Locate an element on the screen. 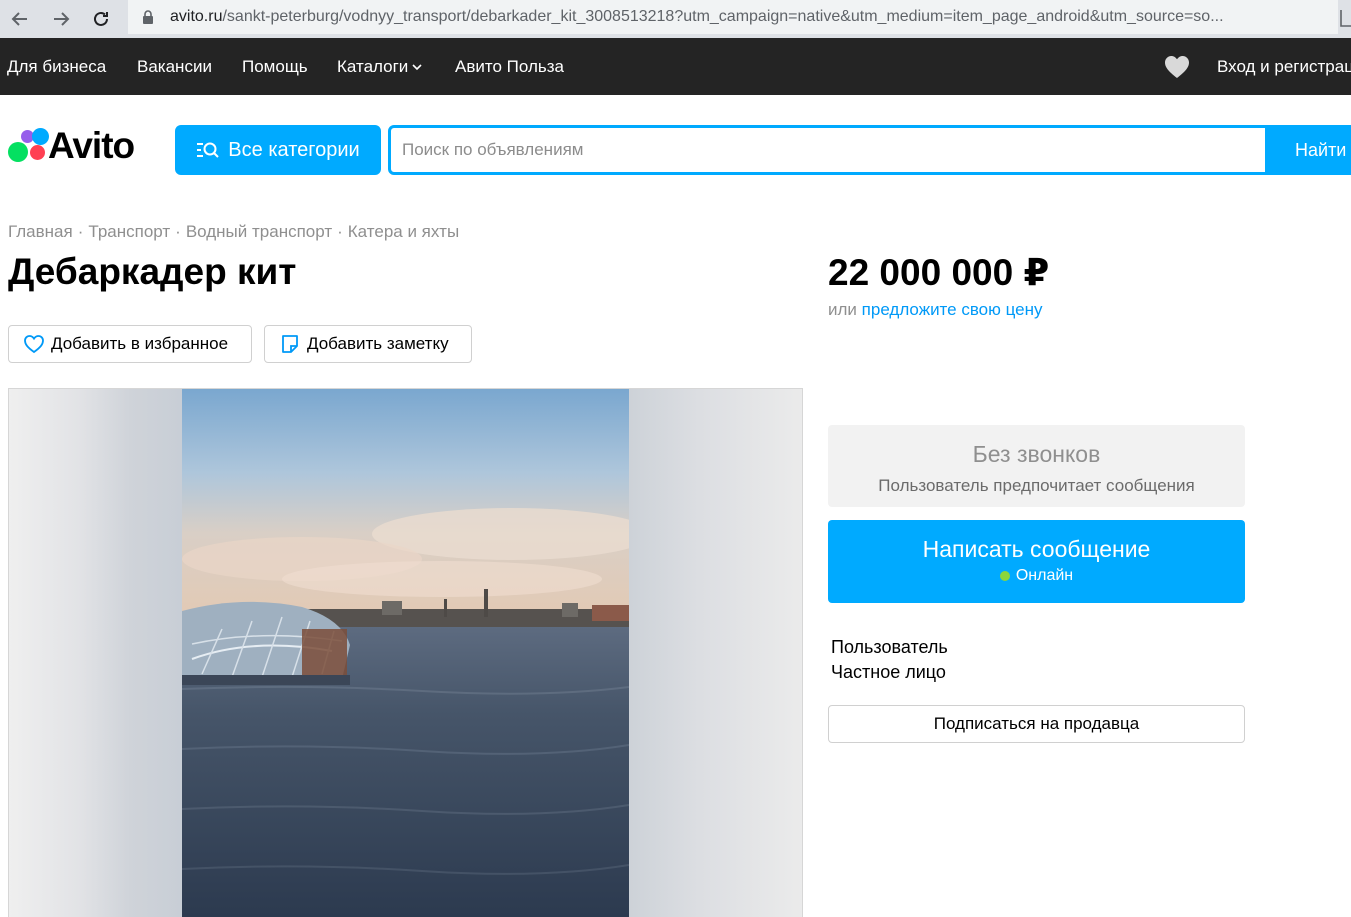 The height and width of the screenshot is (917, 1351). seller-name: Пользователь is located at coordinates (889, 647).